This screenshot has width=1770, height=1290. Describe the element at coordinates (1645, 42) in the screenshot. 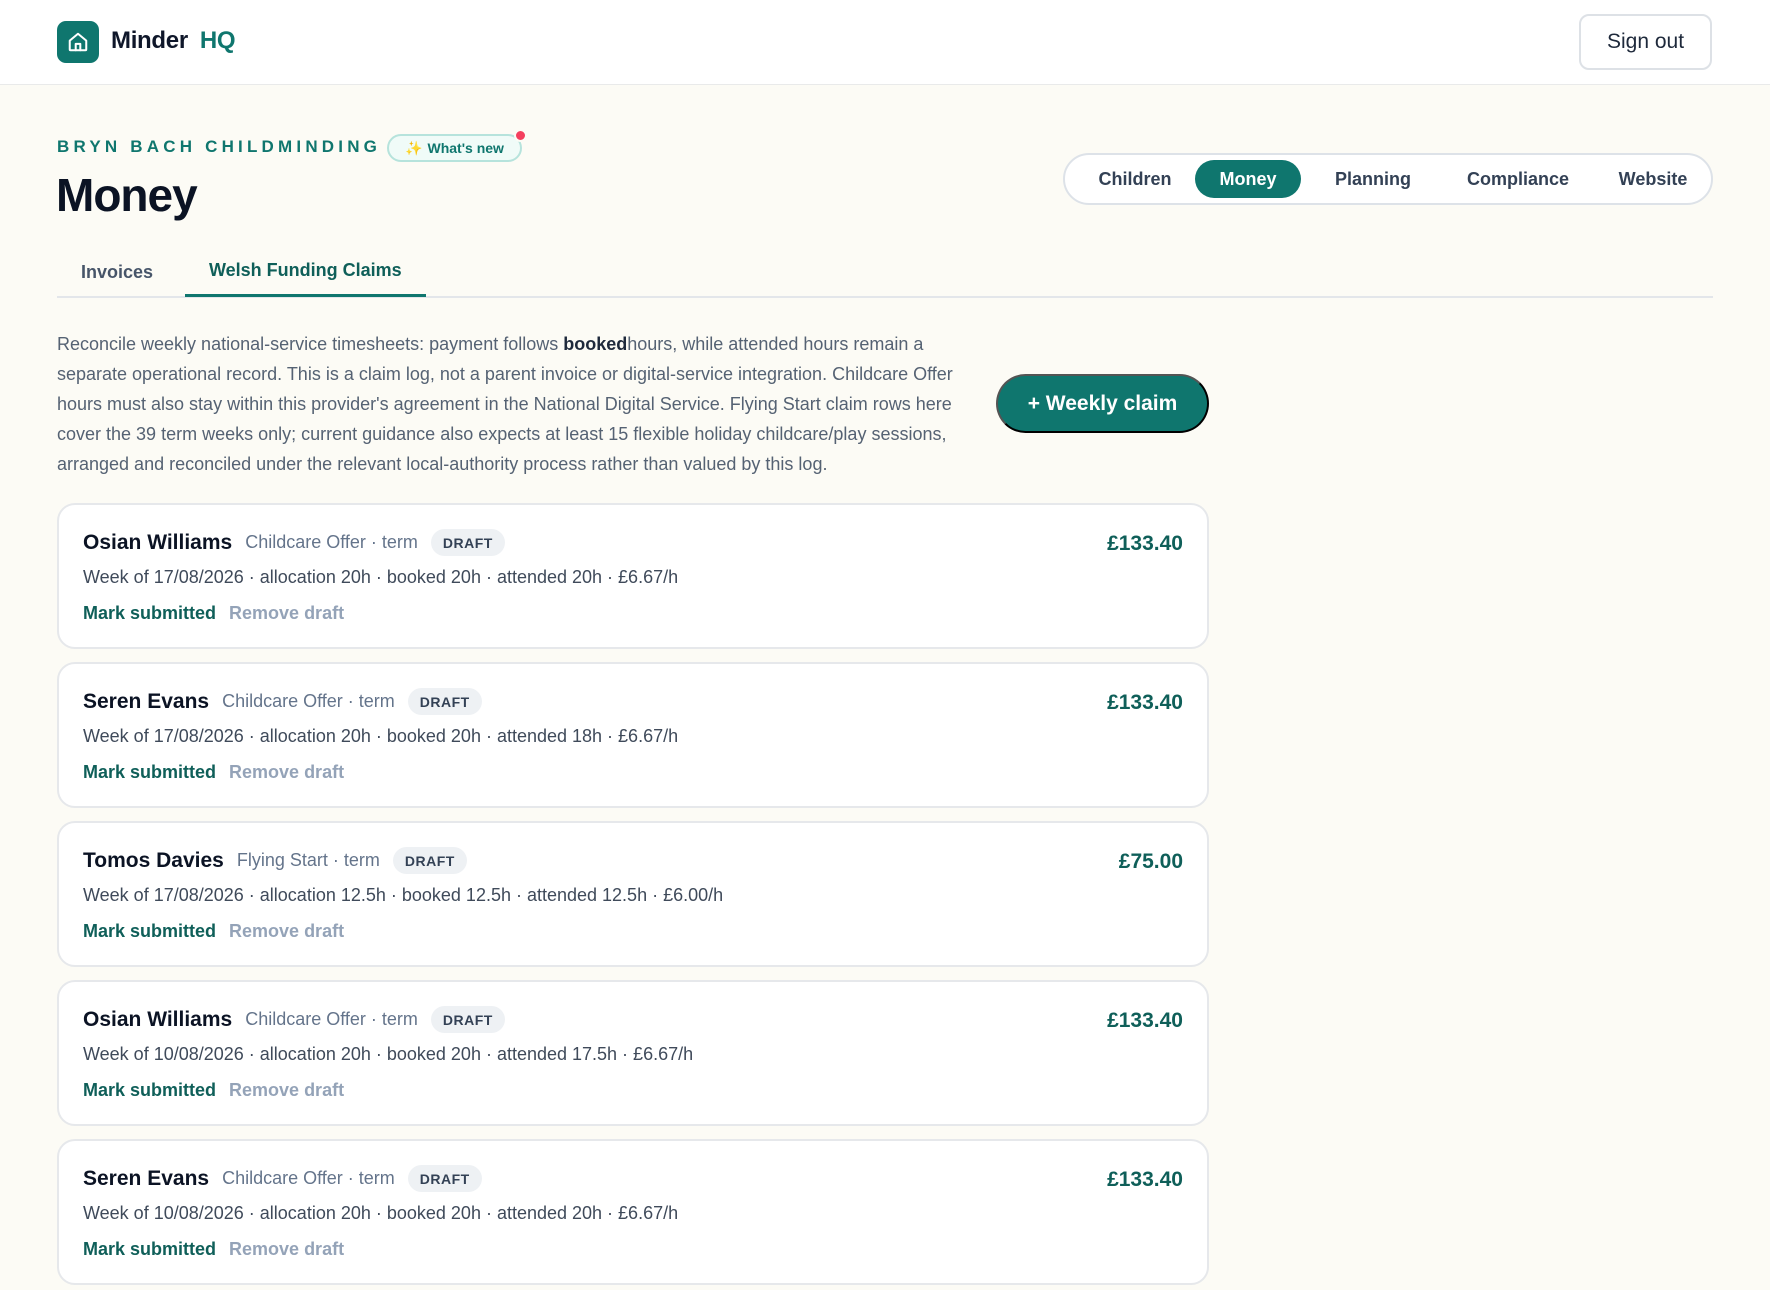

I see `sign-out-button: Sign out` at that location.